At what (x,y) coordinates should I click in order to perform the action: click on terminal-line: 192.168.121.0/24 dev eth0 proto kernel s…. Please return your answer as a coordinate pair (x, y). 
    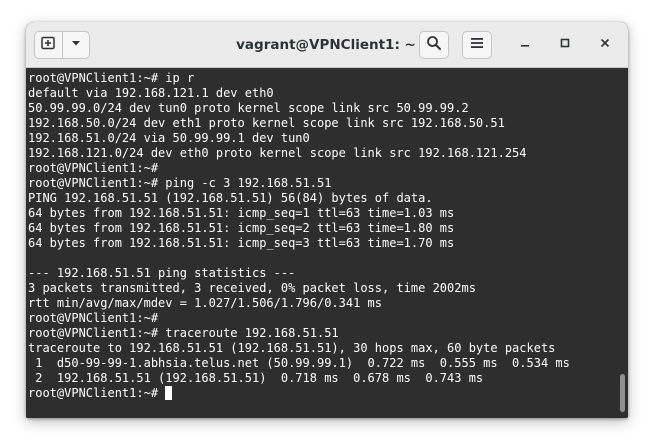
    Looking at the image, I should click on (277, 153).